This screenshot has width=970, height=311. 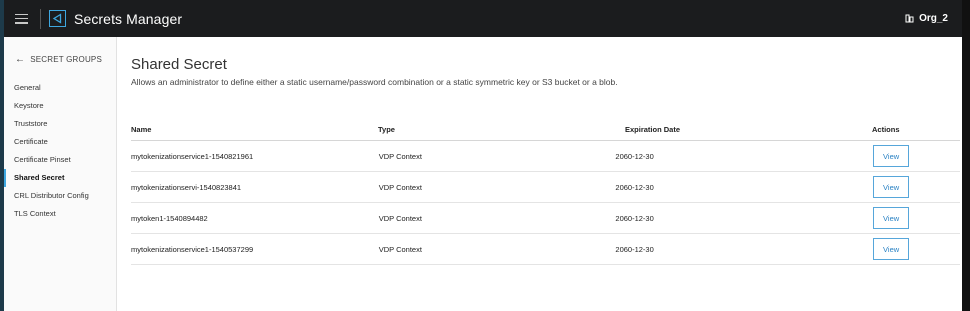 What do you see at coordinates (60, 142) in the screenshot?
I see `sidebar-item-certificate: Certificate` at bounding box center [60, 142].